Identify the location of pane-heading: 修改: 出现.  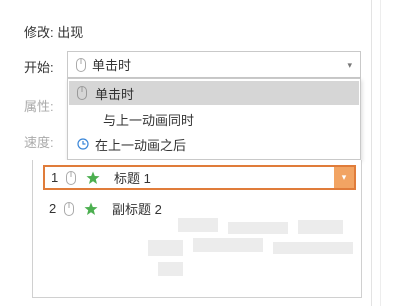
(54, 32).